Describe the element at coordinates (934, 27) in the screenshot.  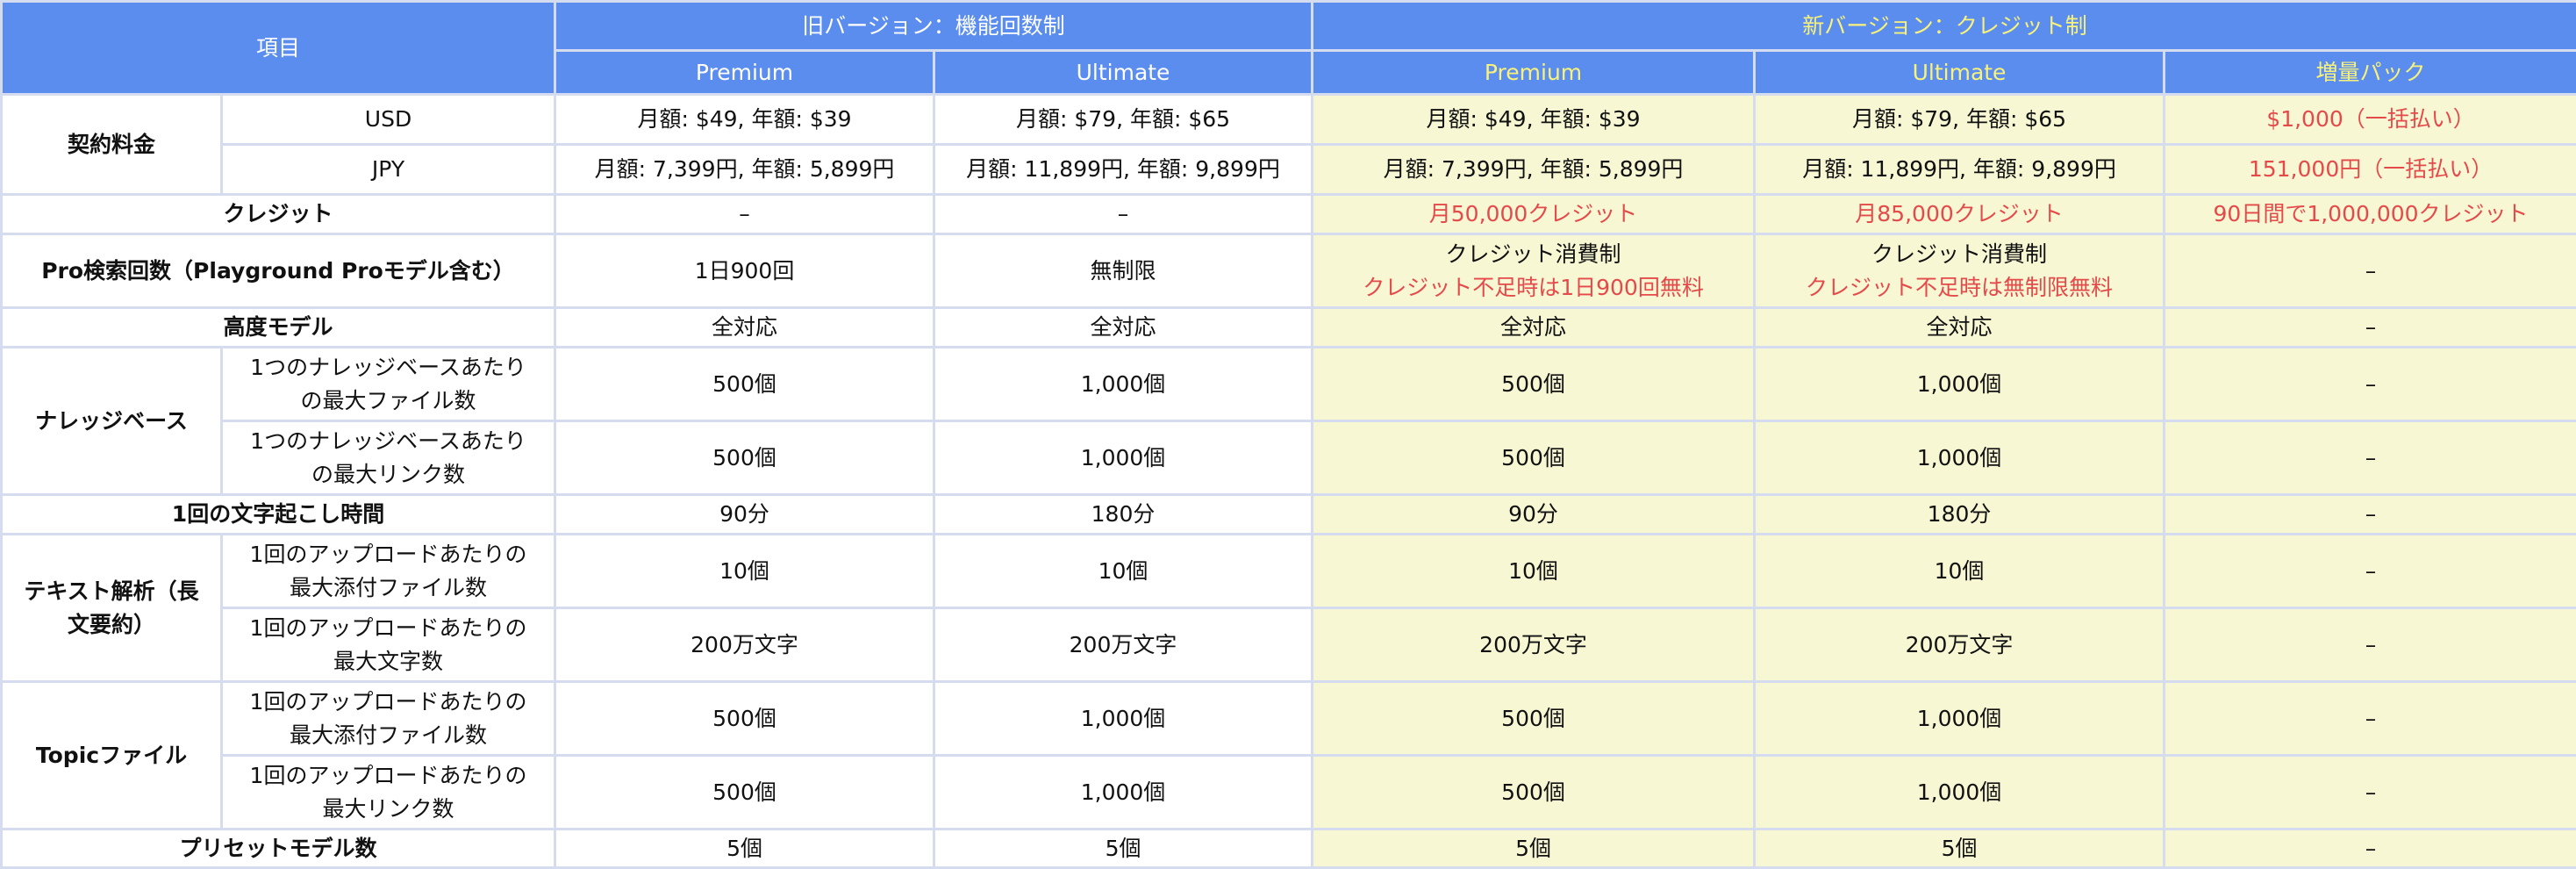
I see `header-old-version: 旧バージョン：機能回数制` at that location.